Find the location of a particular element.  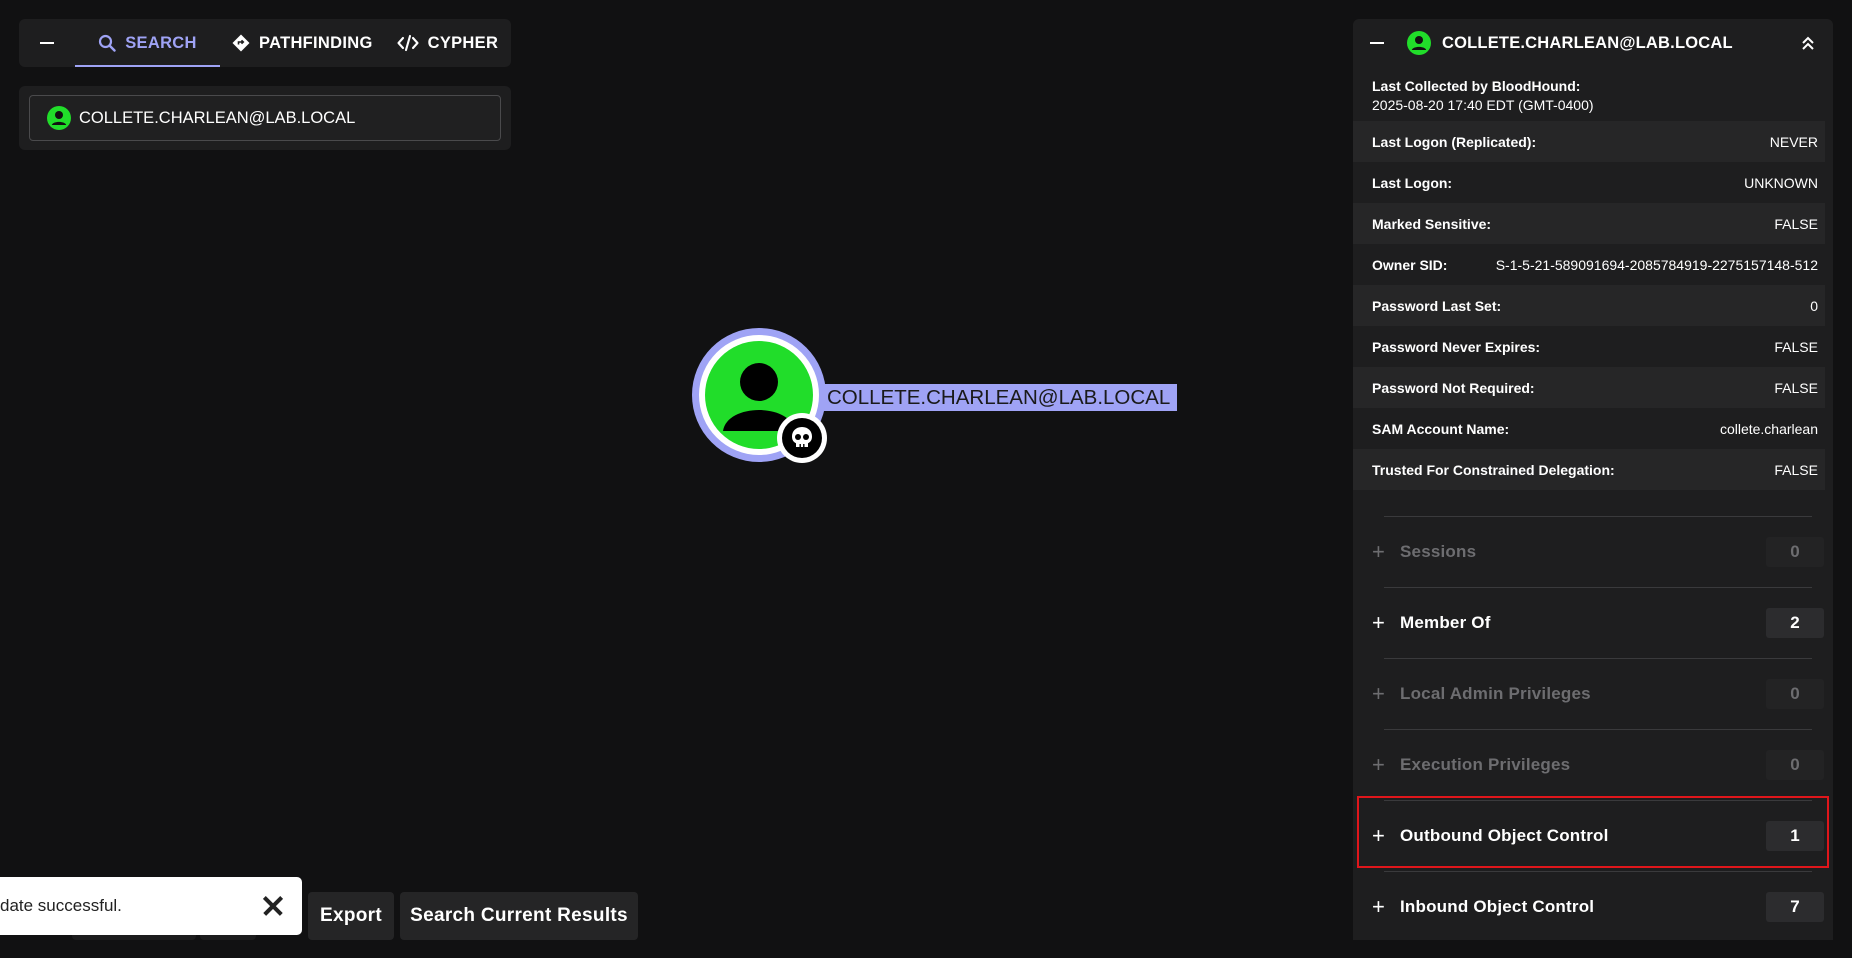

section-inbound-object-control: + Inbound Object Control 7 is located at coordinates (1598, 905).